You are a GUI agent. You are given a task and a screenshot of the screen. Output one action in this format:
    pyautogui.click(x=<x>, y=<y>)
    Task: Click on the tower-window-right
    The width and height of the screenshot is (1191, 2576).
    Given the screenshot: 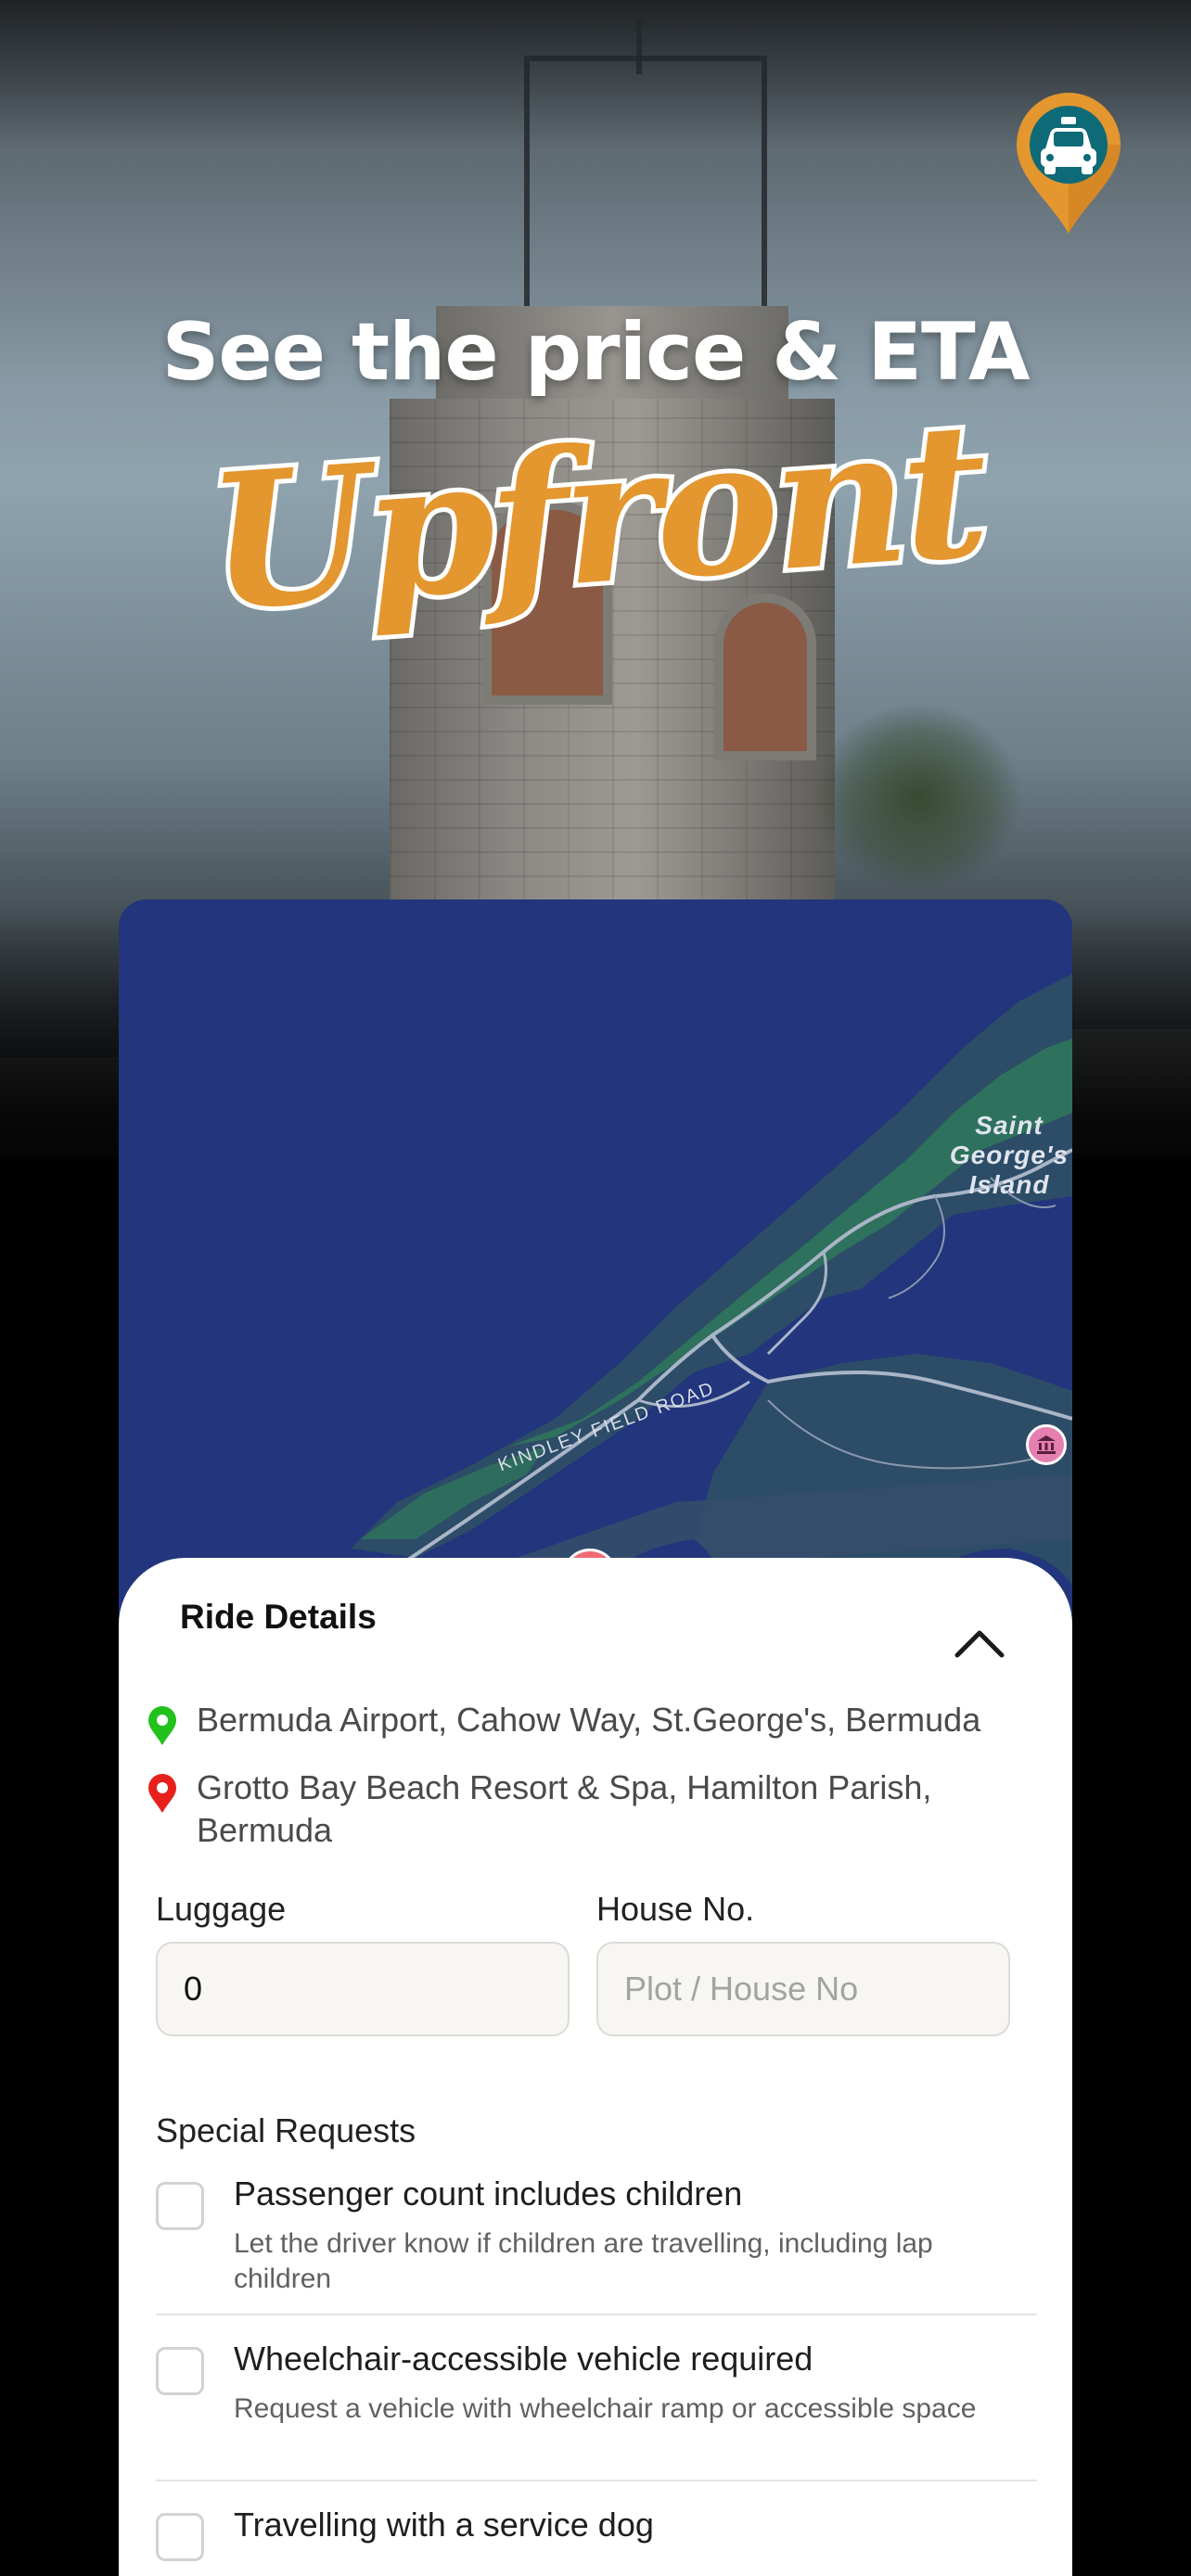 What is the action you would take?
    pyautogui.click(x=765, y=676)
    